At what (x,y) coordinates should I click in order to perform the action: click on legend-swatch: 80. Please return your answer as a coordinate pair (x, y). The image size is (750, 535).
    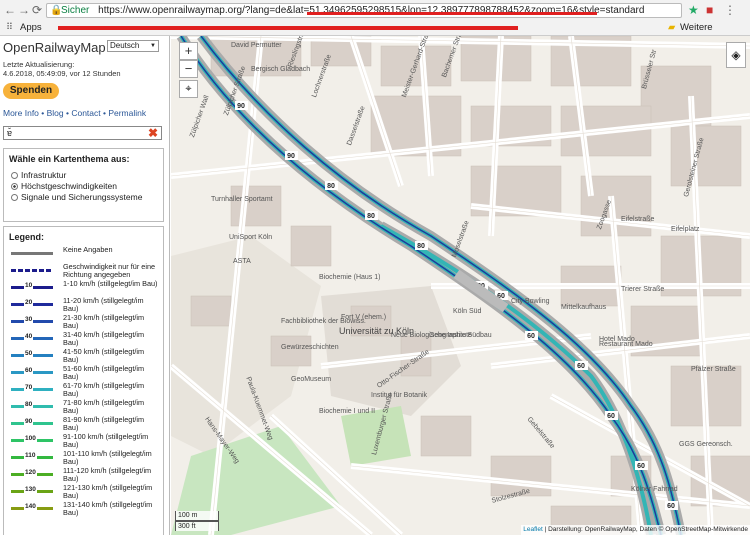
    Looking at the image, I should click on (32, 406).